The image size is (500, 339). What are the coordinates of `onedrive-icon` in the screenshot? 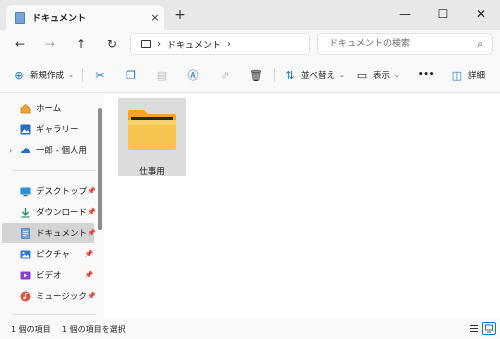 It's located at (25, 150).